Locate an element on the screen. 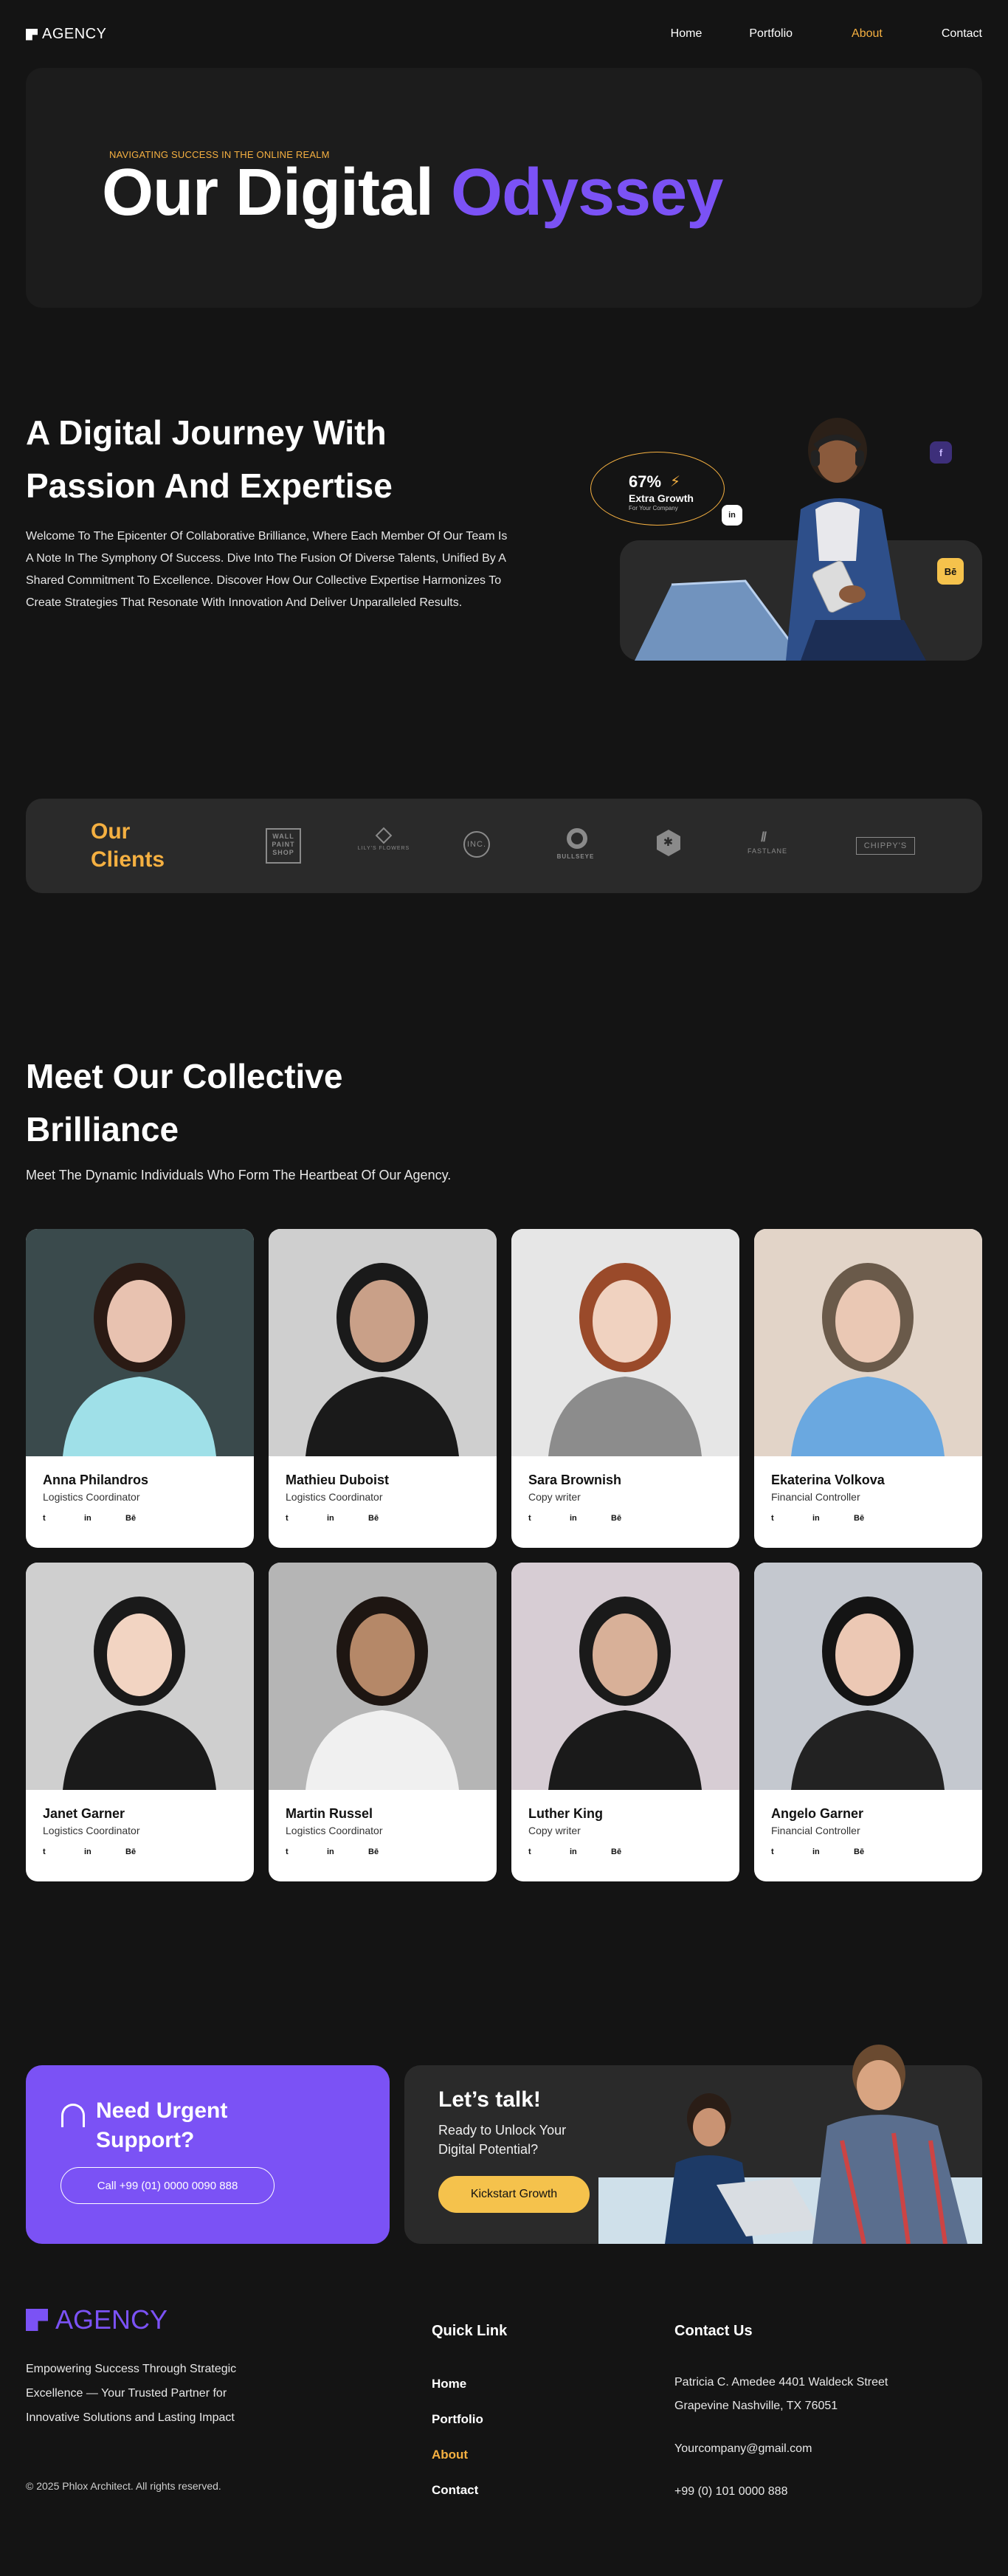 The width and height of the screenshot is (1008, 2576). growth-sublabel: For Your Company is located at coordinates (654, 508).